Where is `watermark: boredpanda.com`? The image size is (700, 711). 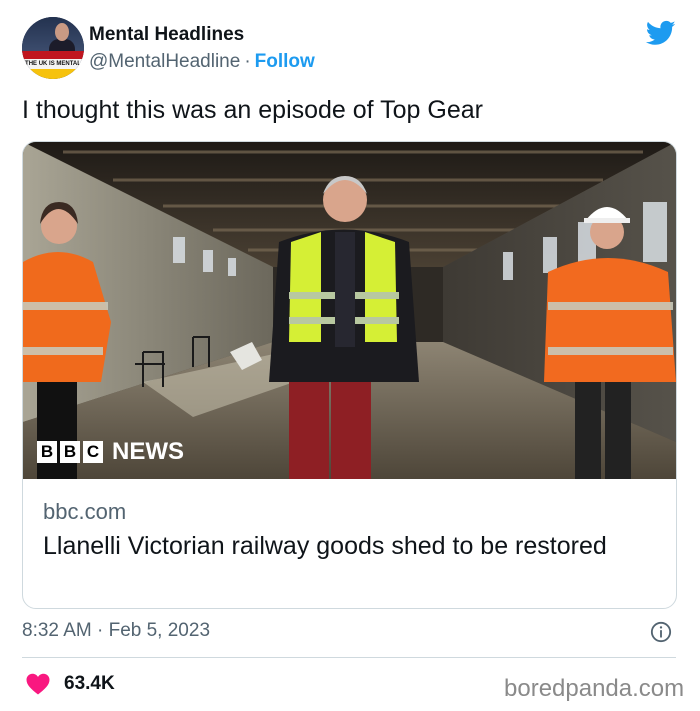 watermark: boredpanda.com is located at coordinates (594, 688).